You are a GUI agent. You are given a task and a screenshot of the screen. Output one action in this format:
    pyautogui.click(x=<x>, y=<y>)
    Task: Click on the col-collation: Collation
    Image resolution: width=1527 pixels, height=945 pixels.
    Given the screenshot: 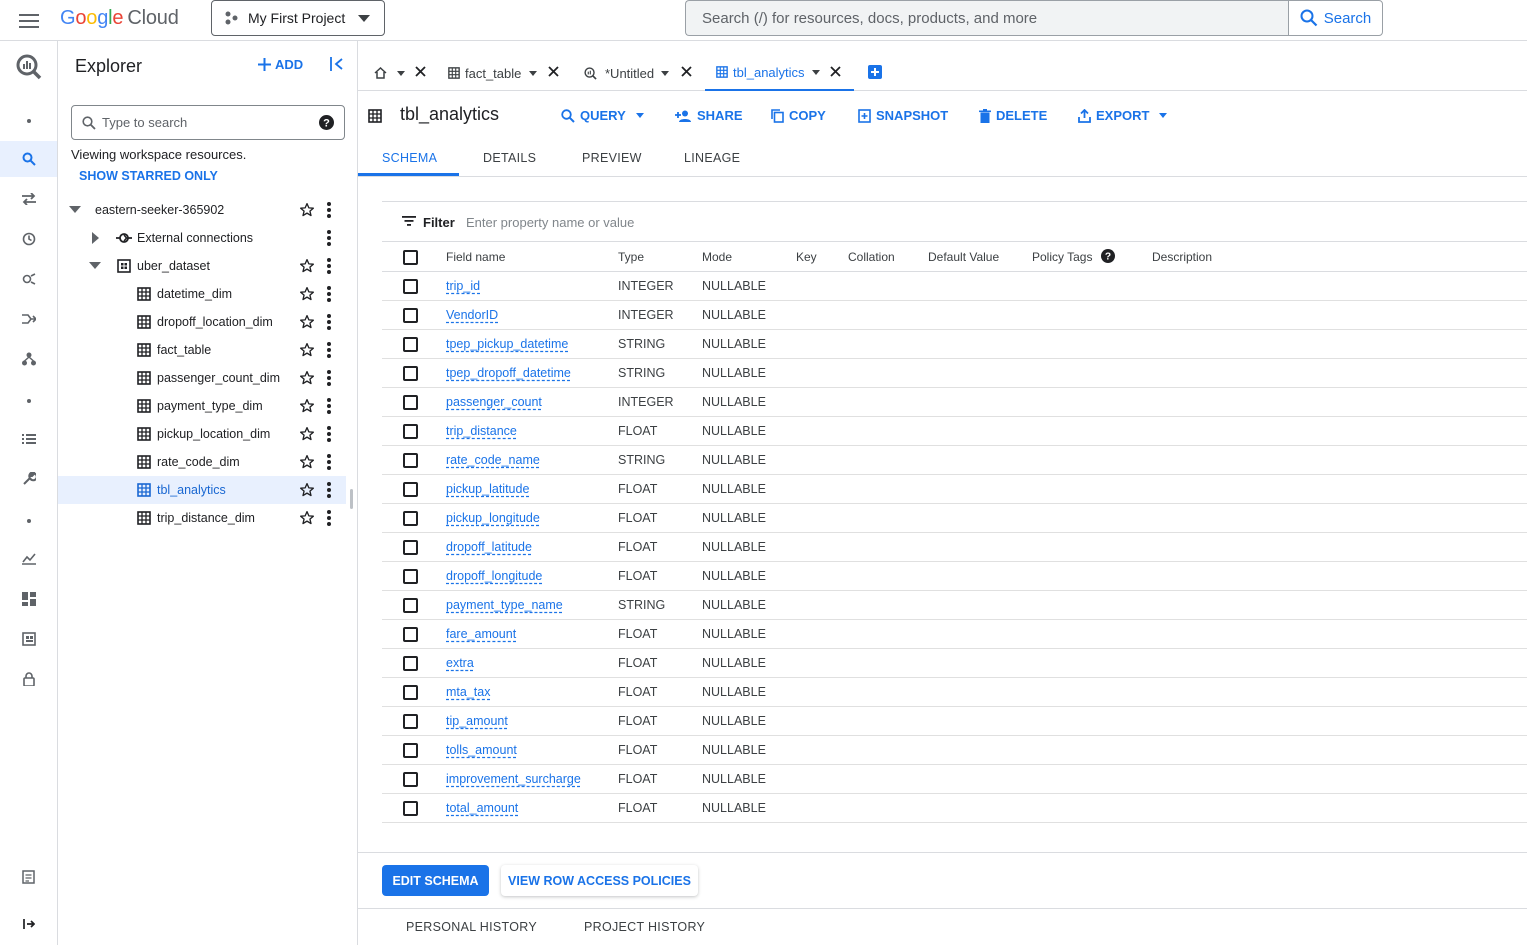 What is the action you would take?
    pyautogui.click(x=871, y=257)
    